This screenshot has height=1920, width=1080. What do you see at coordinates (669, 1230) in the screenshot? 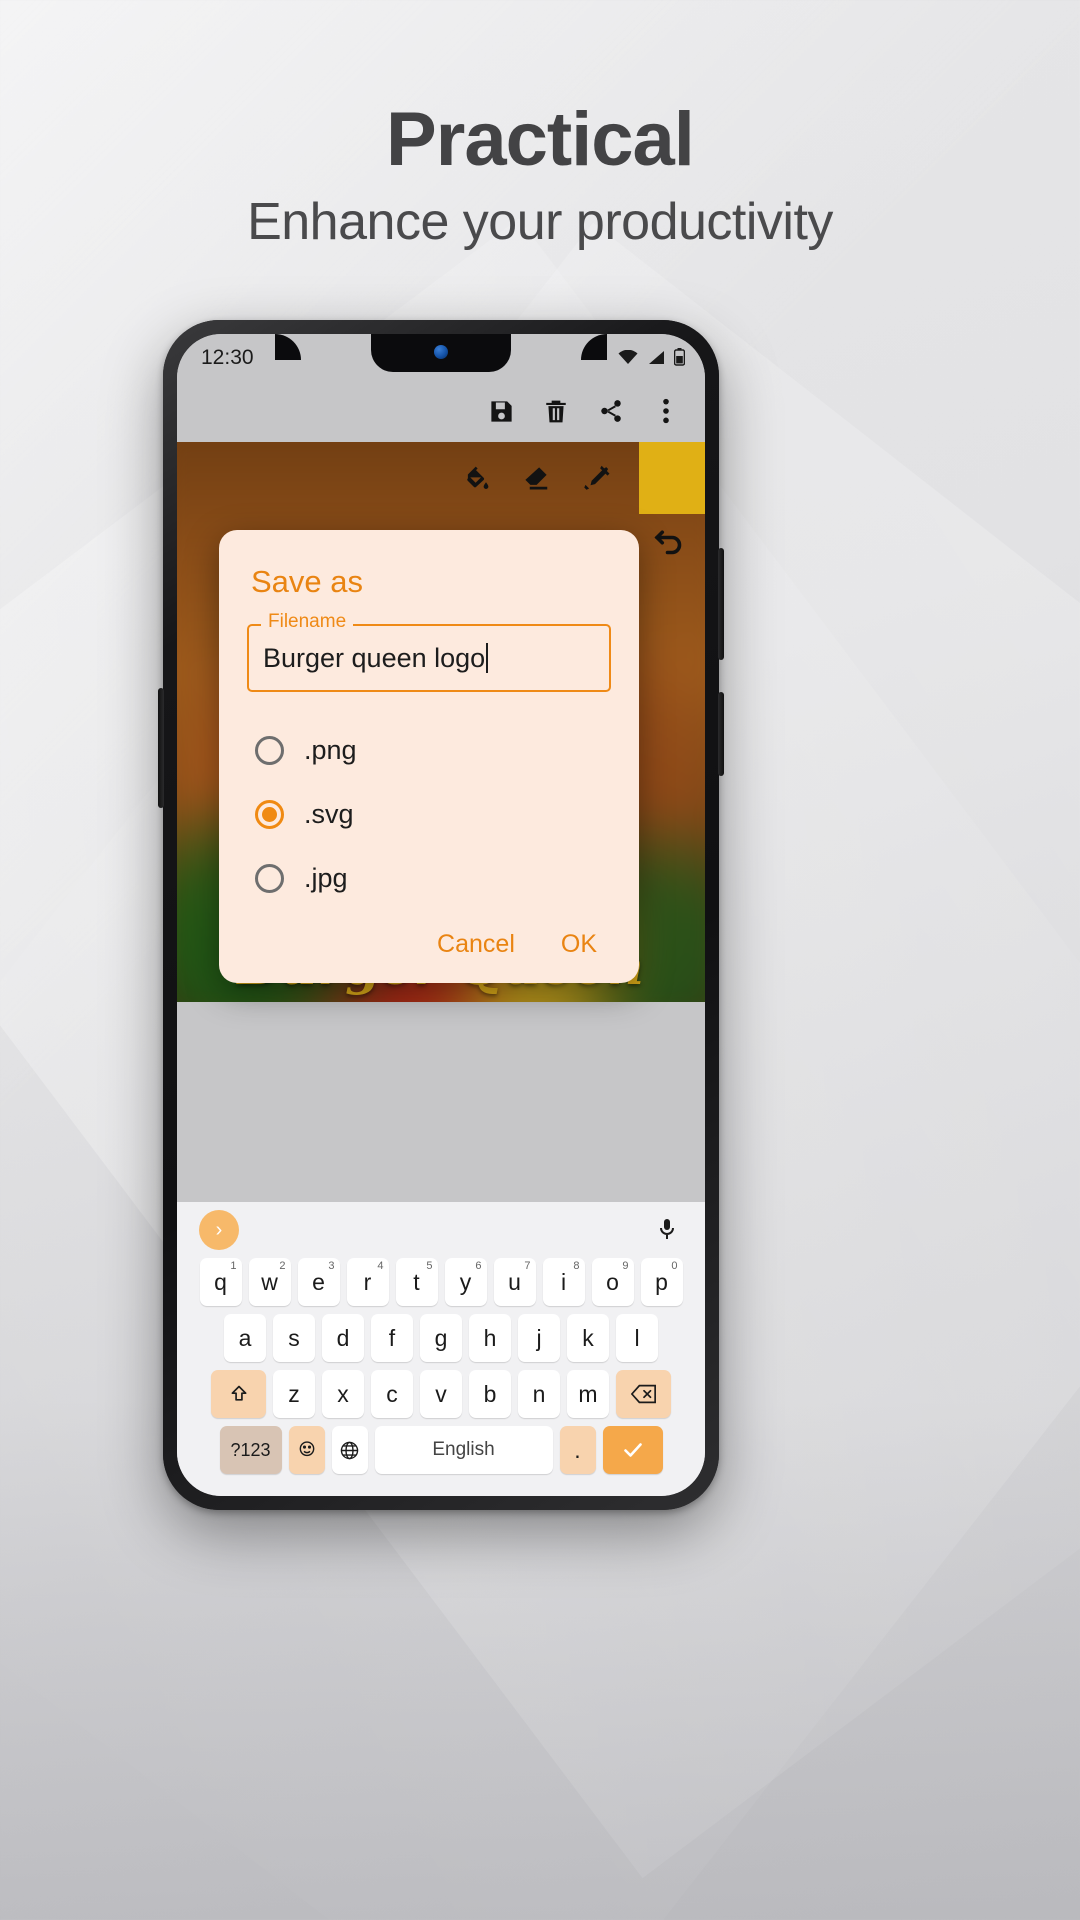
I see `microphone-icon` at bounding box center [669, 1230].